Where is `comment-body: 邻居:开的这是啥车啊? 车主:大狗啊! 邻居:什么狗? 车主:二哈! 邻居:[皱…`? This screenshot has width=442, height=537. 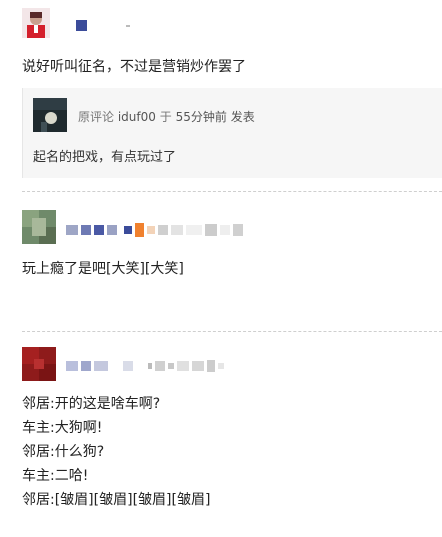 comment-body: 邻居:开的这是啥车啊? 车主:大狗啊! 邻居:什么狗? 车主:二哈! 邻居:[皱… is located at coordinates (116, 452).